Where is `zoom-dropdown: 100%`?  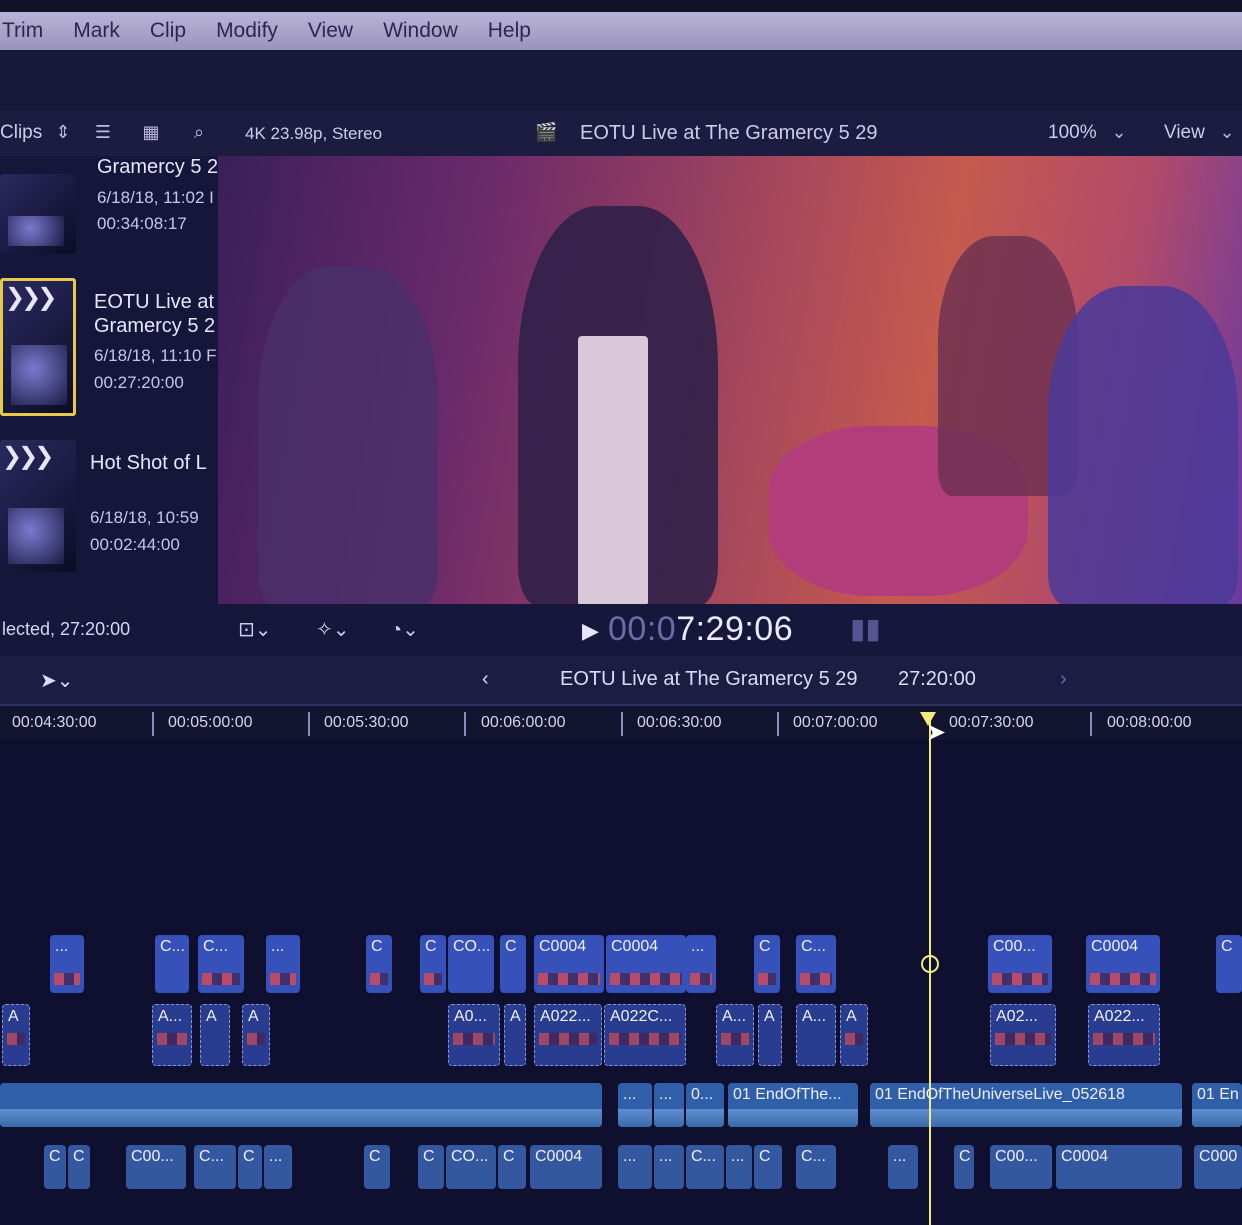
zoom-dropdown: 100% is located at coordinates (1072, 133).